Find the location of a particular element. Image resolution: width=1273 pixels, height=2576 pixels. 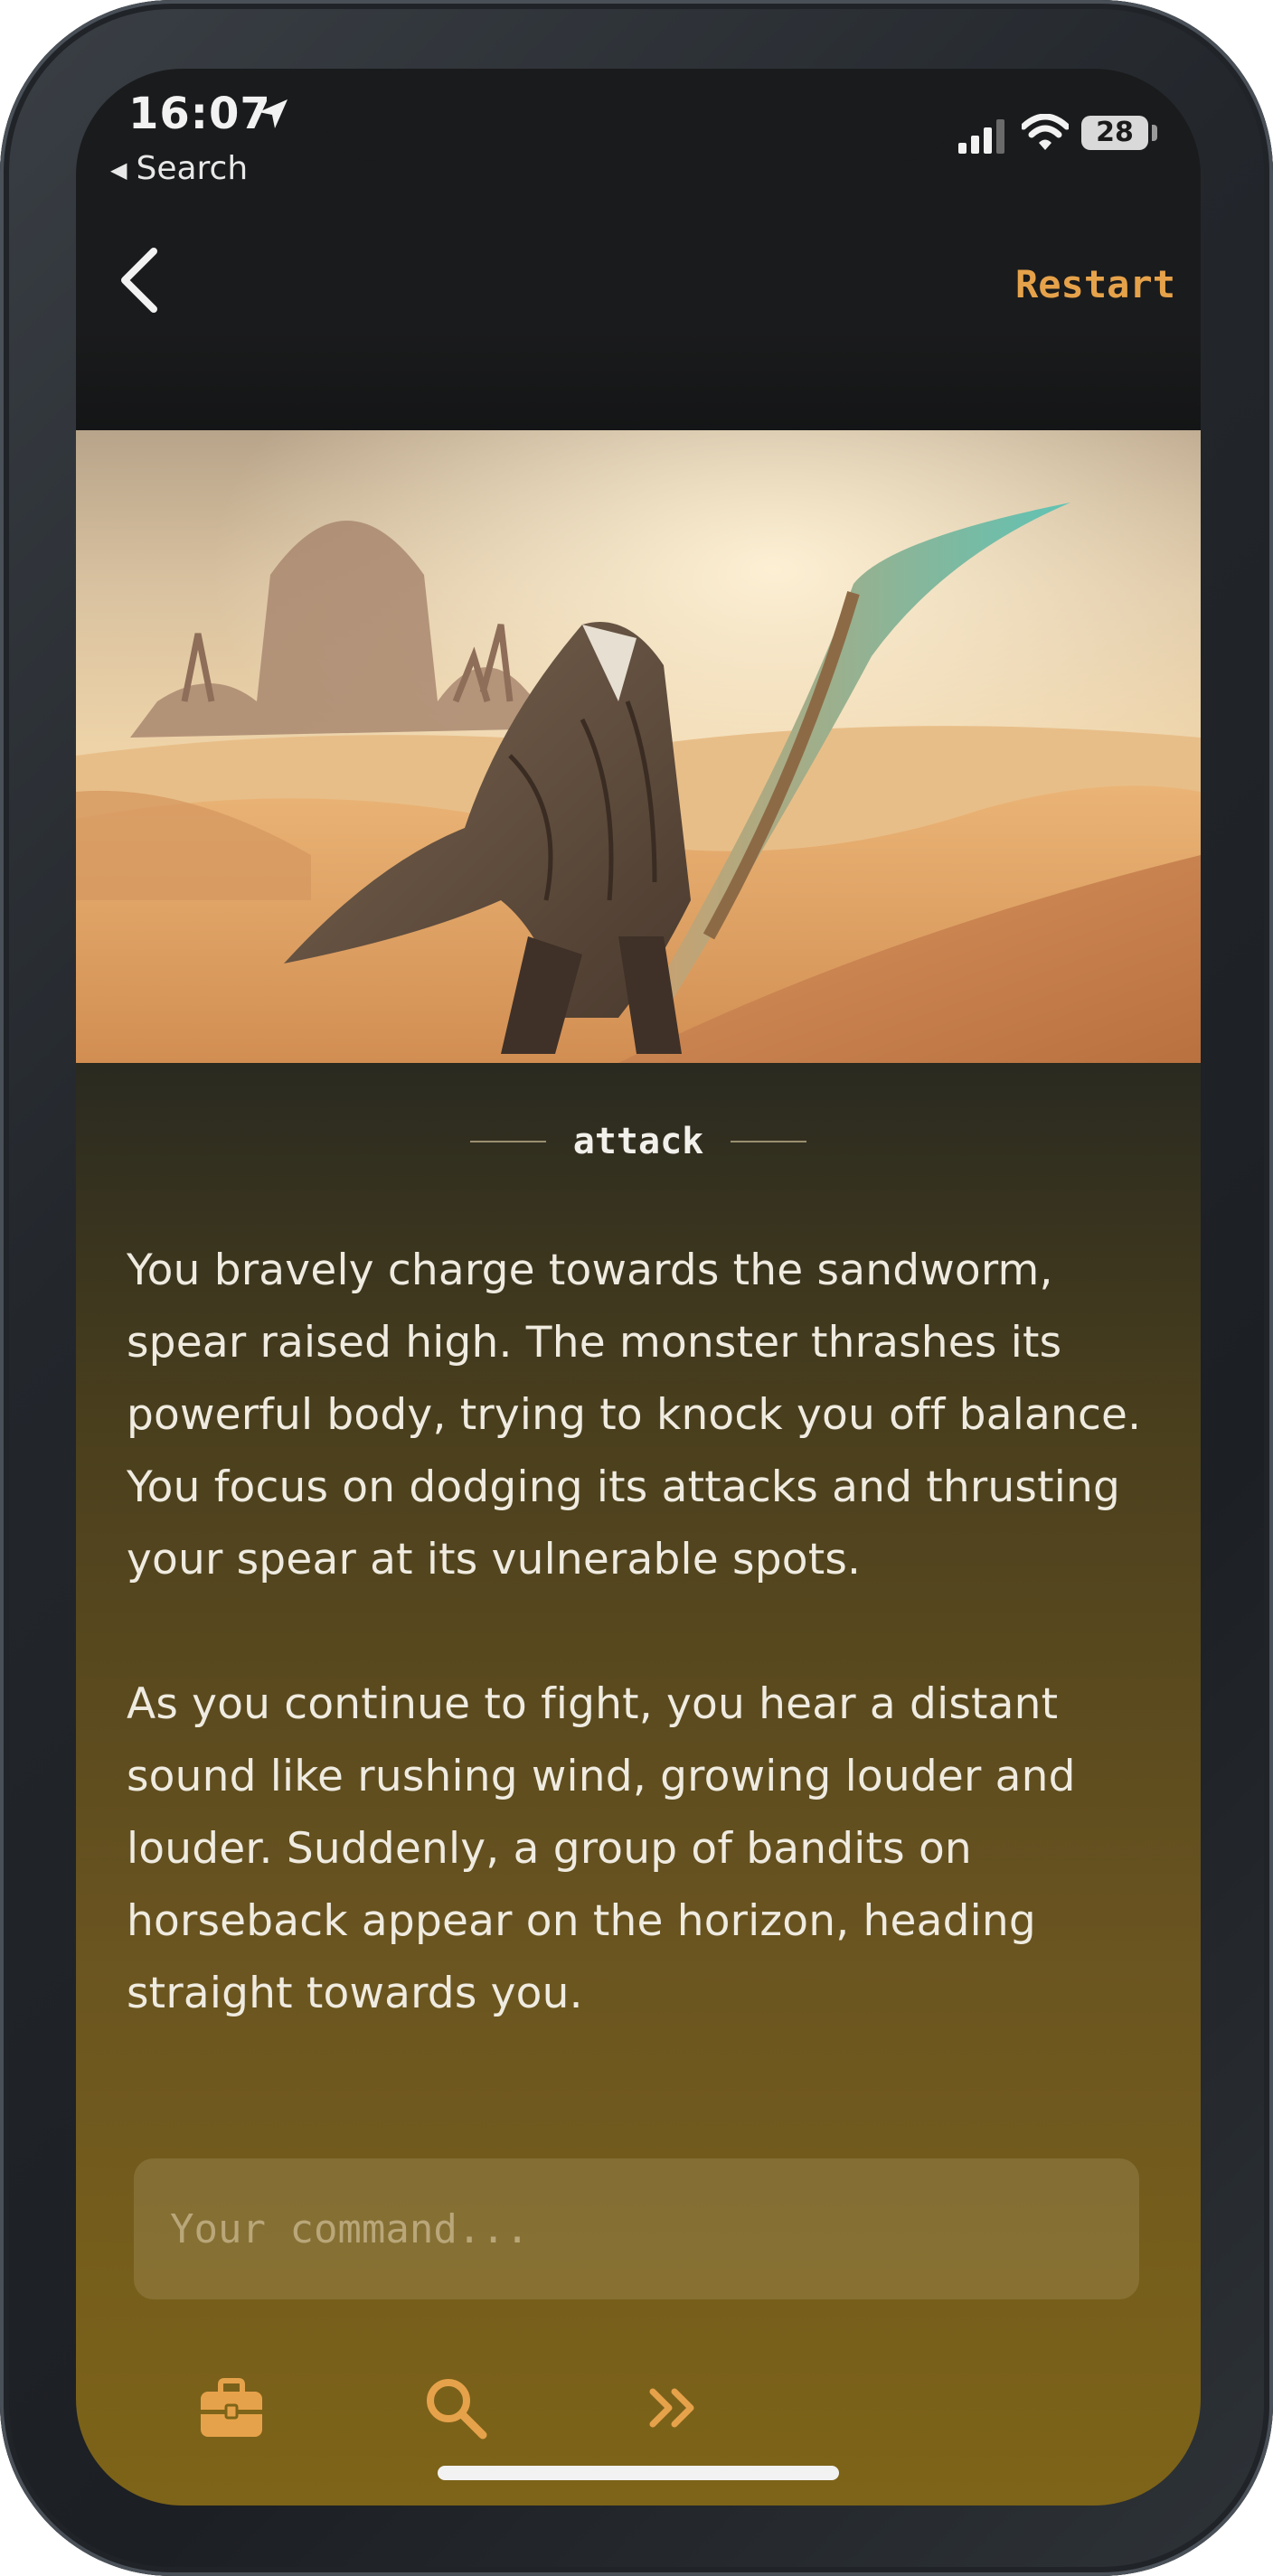

command-input is located at coordinates (636, 2228).